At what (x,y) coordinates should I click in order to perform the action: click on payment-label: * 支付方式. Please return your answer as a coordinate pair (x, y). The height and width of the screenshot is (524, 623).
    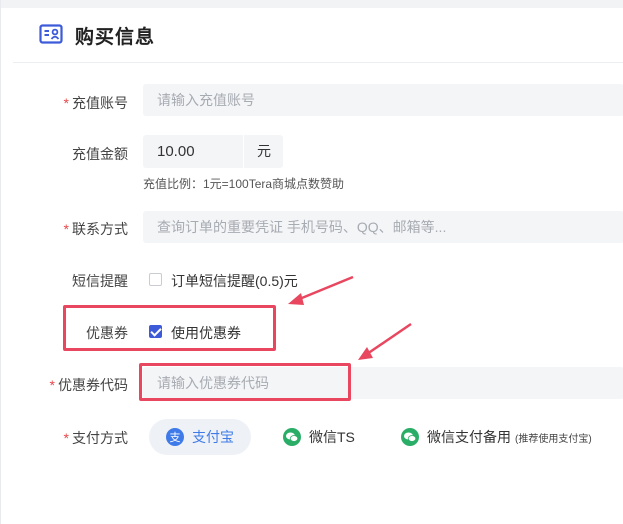
    Looking at the image, I should click on (95, 438).